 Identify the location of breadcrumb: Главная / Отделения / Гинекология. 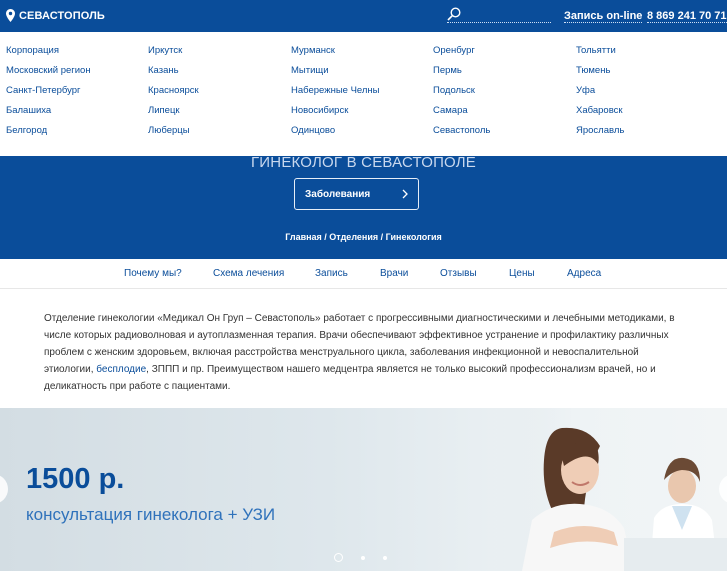
(363, 237).